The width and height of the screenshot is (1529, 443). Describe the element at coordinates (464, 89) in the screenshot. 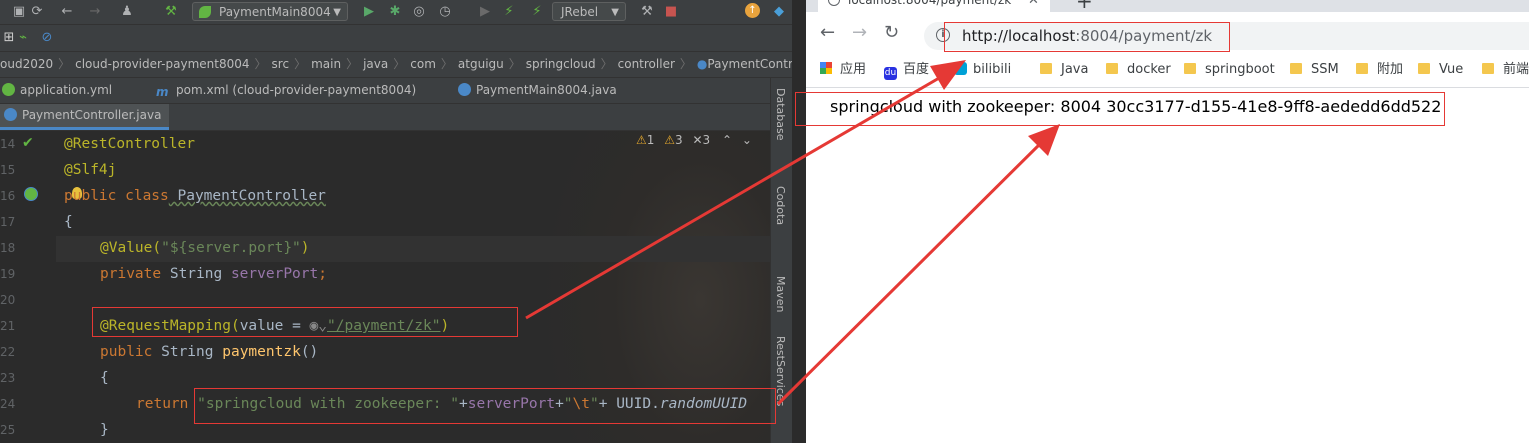

I see `class-icon` at that location.